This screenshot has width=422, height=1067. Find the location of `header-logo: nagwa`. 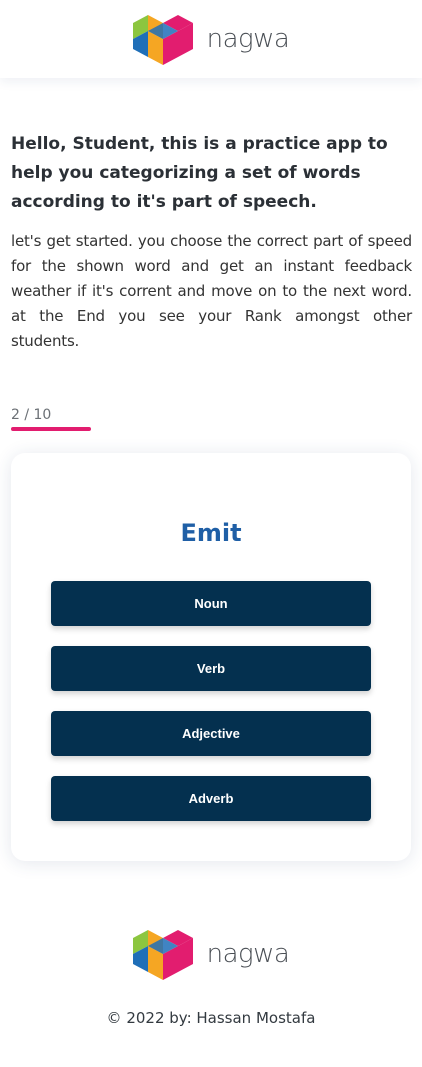

header-logo: nagwa is located at coordinates (211, 39).